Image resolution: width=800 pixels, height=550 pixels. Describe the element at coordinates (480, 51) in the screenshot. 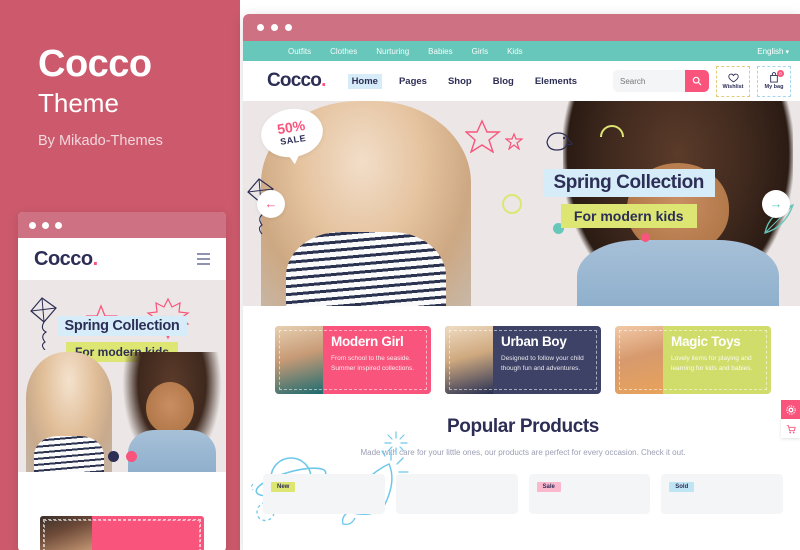

I see `topbar-link-girls: Girls` at that location.